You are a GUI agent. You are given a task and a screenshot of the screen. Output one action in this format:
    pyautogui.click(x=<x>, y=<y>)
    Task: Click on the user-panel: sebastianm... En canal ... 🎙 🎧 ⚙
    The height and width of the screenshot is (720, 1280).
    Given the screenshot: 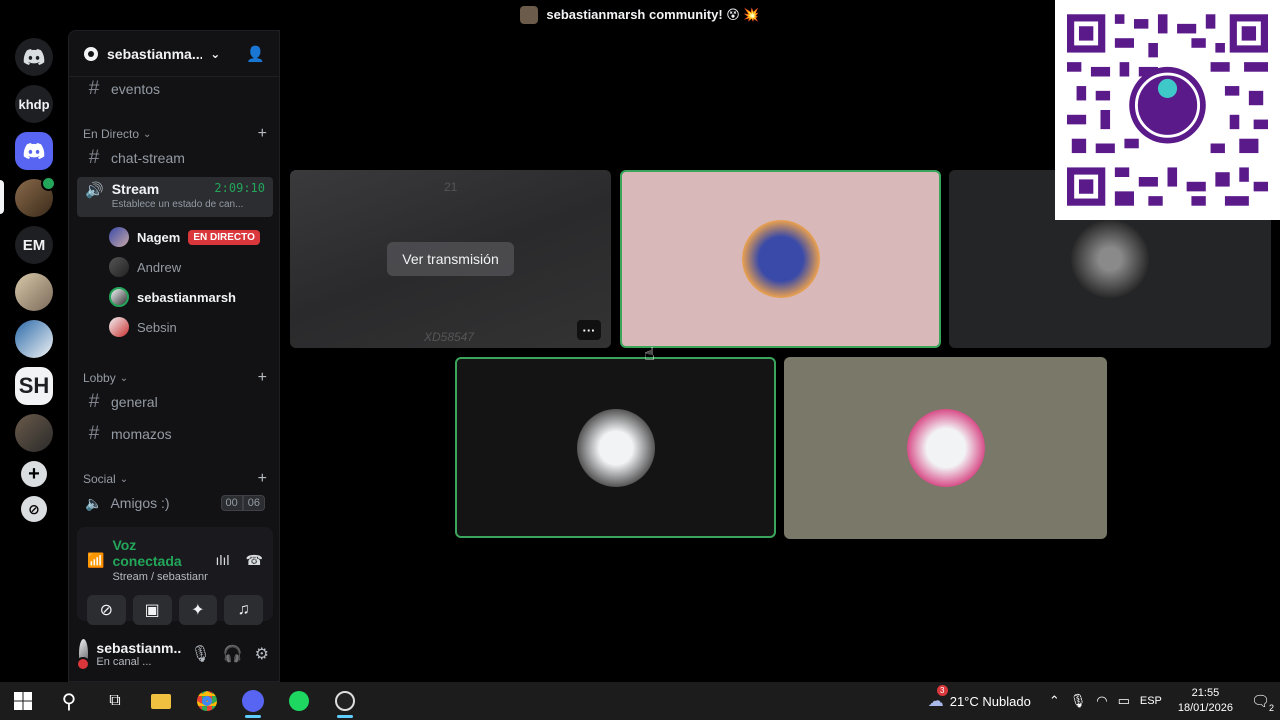 What is the action you would take?
    pyautogui.click(x=174, y=654)
    